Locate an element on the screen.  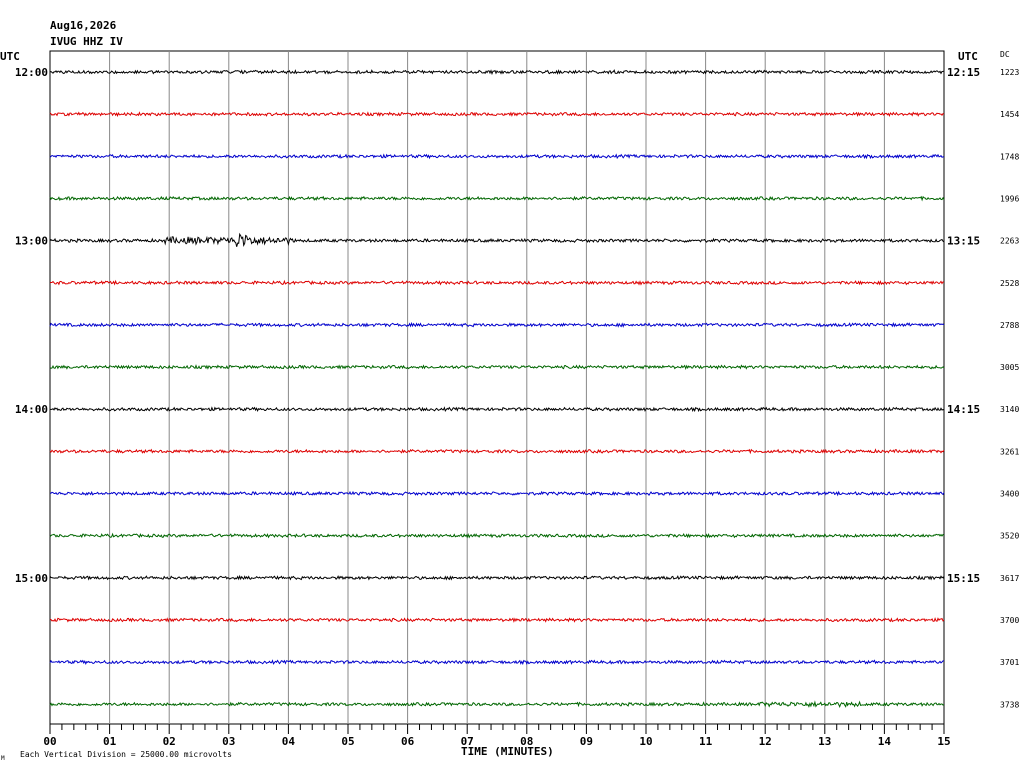
dc-offset-label: 3400 is located at coordinates (1009, 494).